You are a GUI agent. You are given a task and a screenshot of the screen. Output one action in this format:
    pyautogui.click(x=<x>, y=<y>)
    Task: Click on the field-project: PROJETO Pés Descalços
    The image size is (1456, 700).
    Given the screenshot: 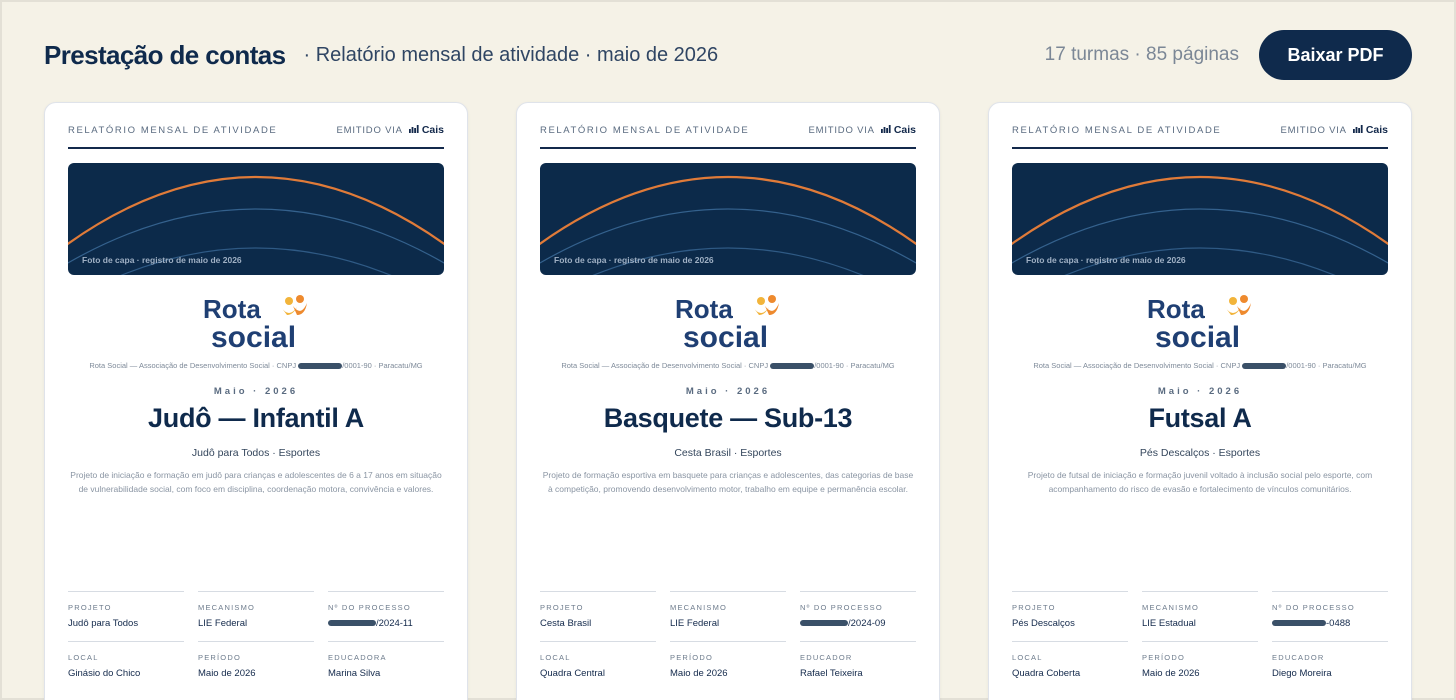 What is the action you would take?
    pyautogui.click(x=1070, y=613)
    